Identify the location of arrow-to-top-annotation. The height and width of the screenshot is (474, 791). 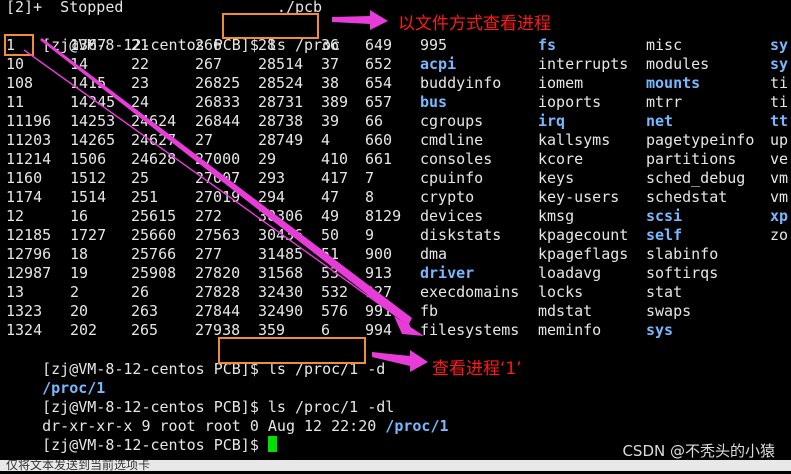
(360, 20).